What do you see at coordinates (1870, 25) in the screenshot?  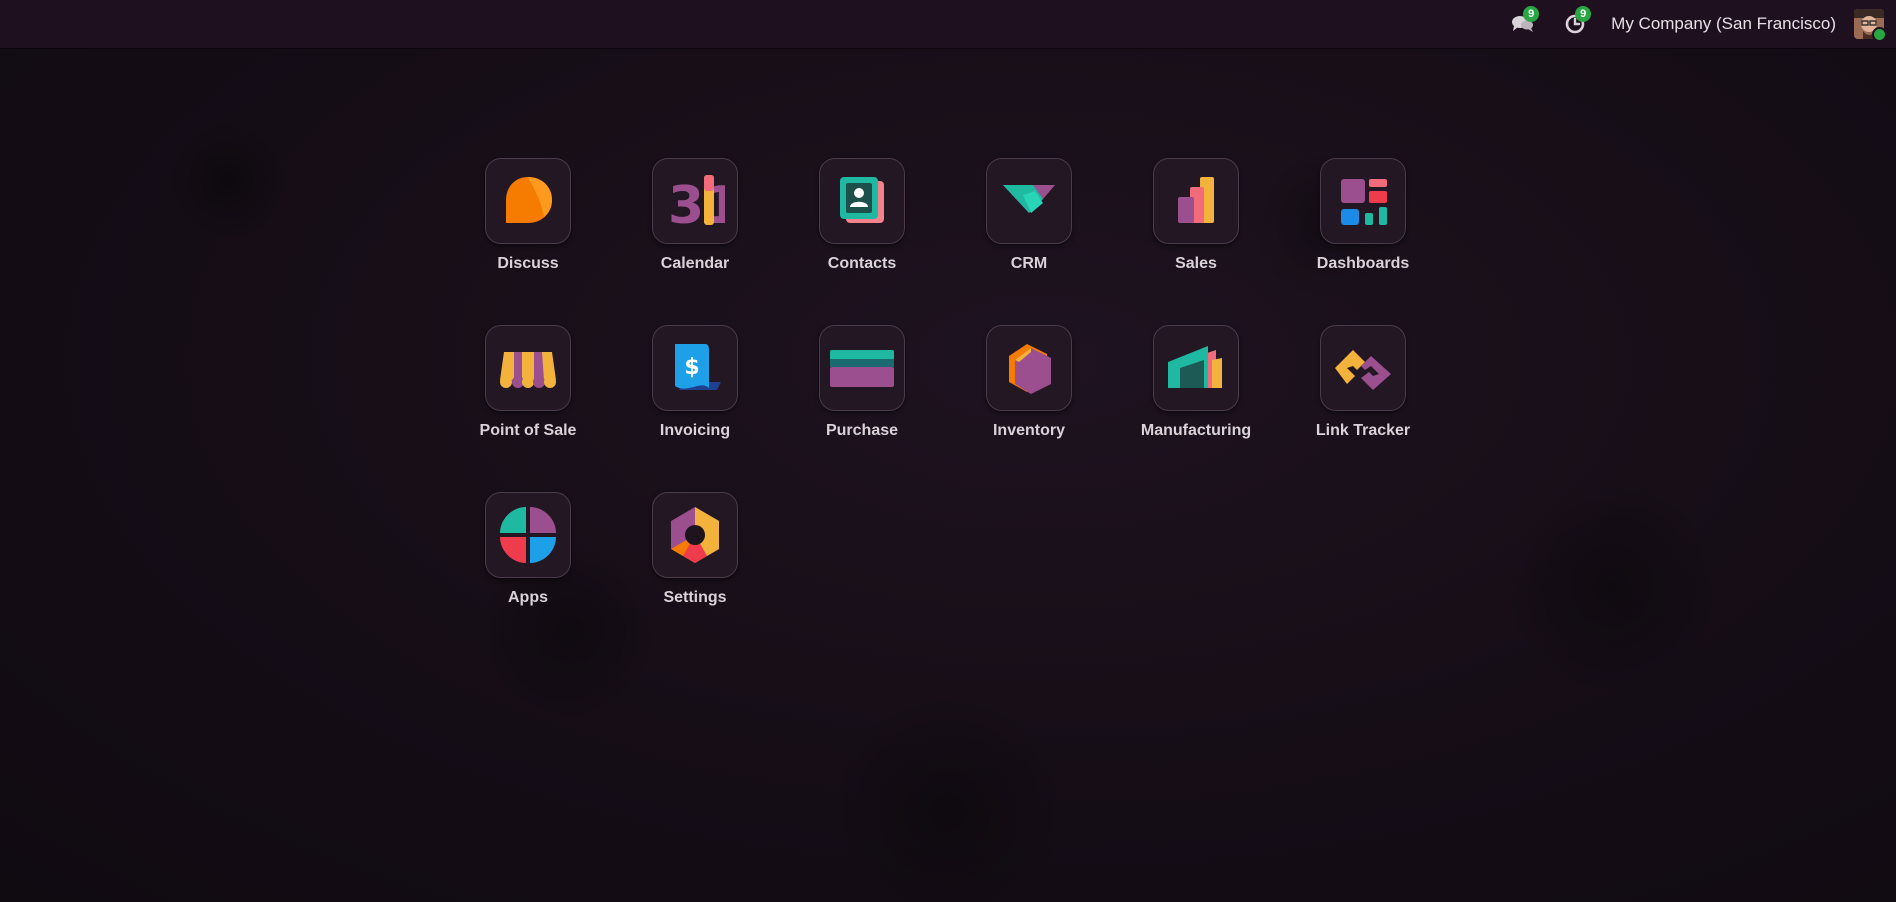 I see `user-menu` at bounding box center [1870, 25].